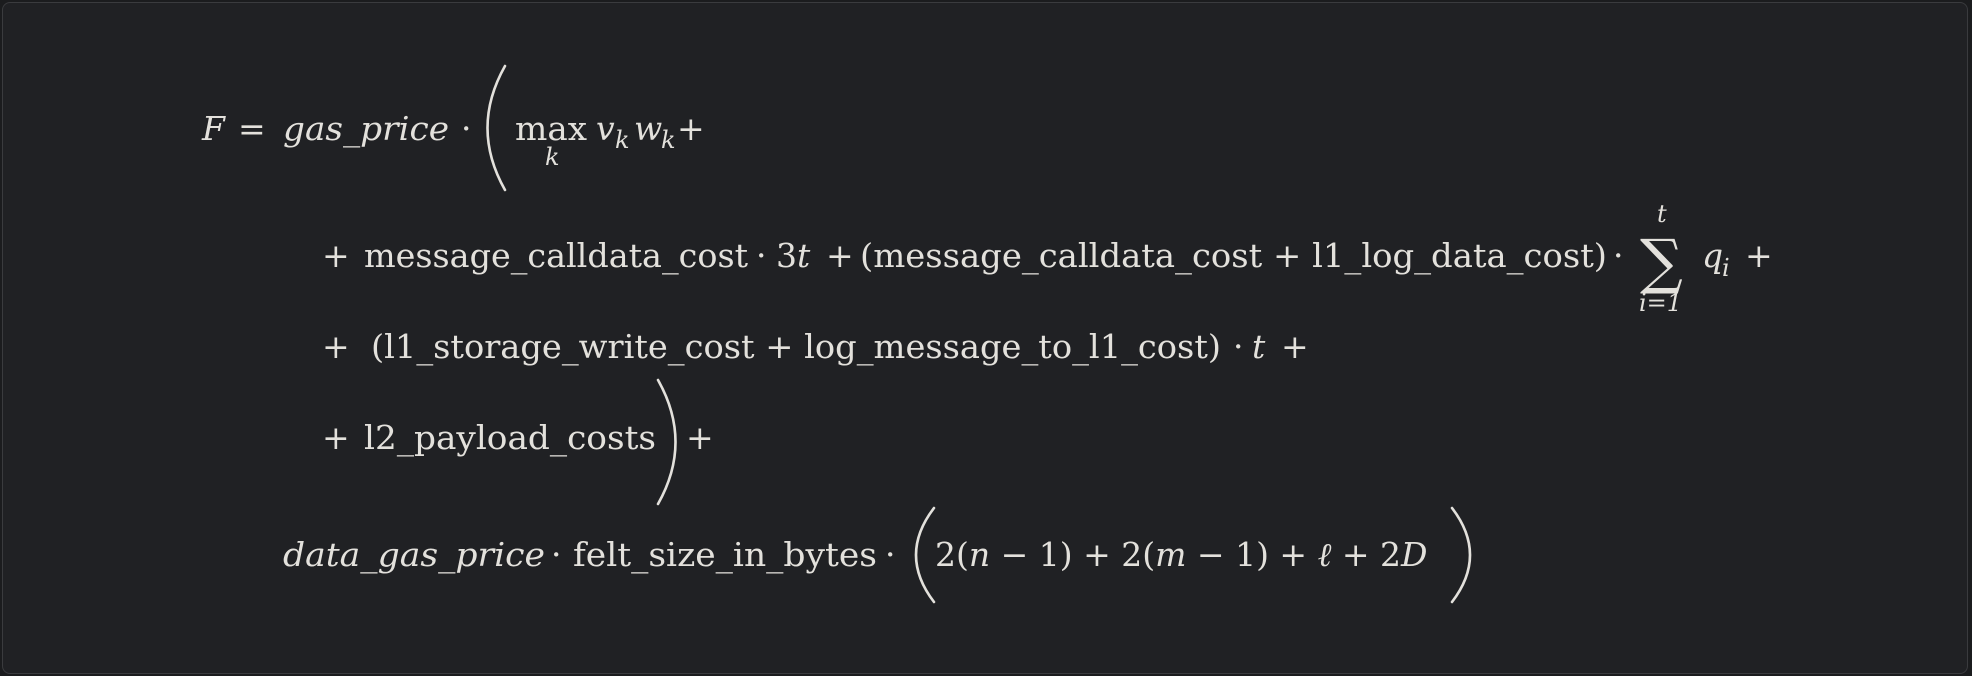  What do you see at coordinates (1726, 268) in the screenshot?
I see `q-subscript: i` at bounding box center [1726, 268].